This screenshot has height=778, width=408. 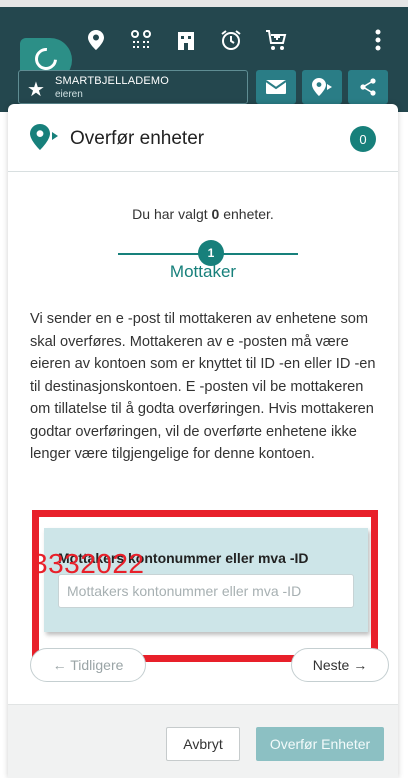 I want to click on selected-count-badge: 0, so click(x=363, y=139).